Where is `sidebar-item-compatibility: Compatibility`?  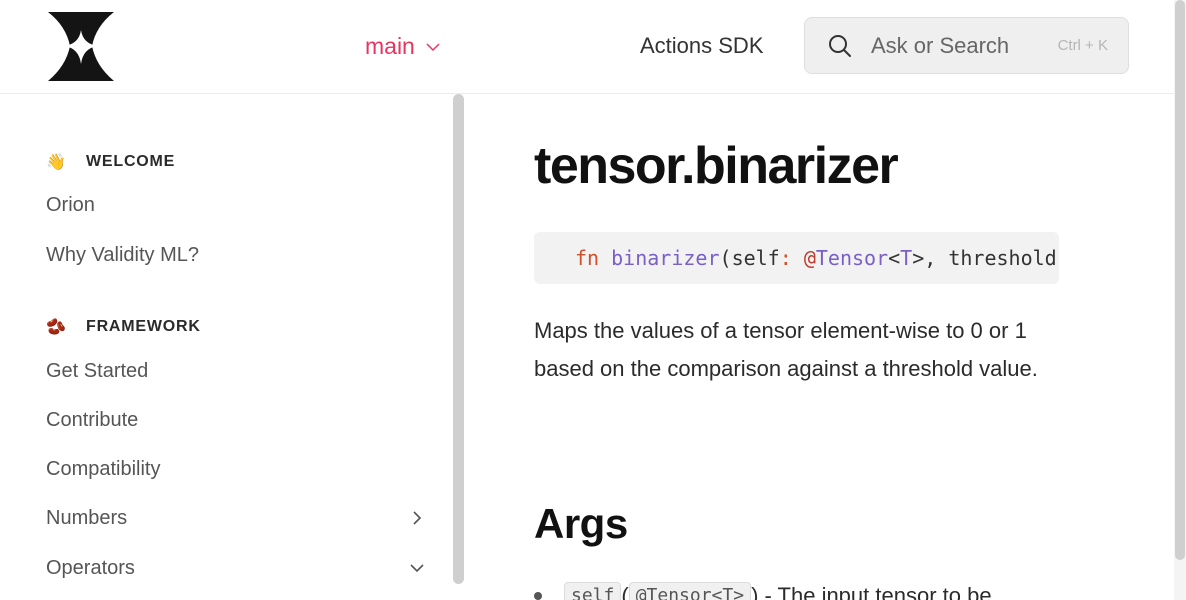
sidebar-item-compatibility: Compatibility is located at coordinates (241, 469).